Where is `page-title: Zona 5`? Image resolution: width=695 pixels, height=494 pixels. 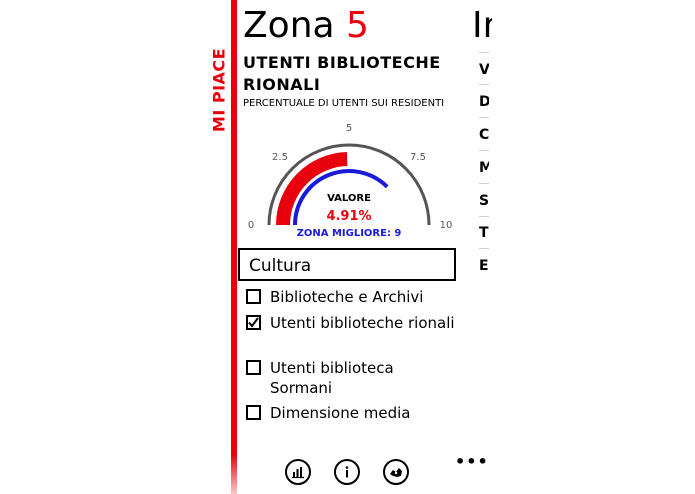
page-title: Zona 5 is located at coordinates (306, 26).